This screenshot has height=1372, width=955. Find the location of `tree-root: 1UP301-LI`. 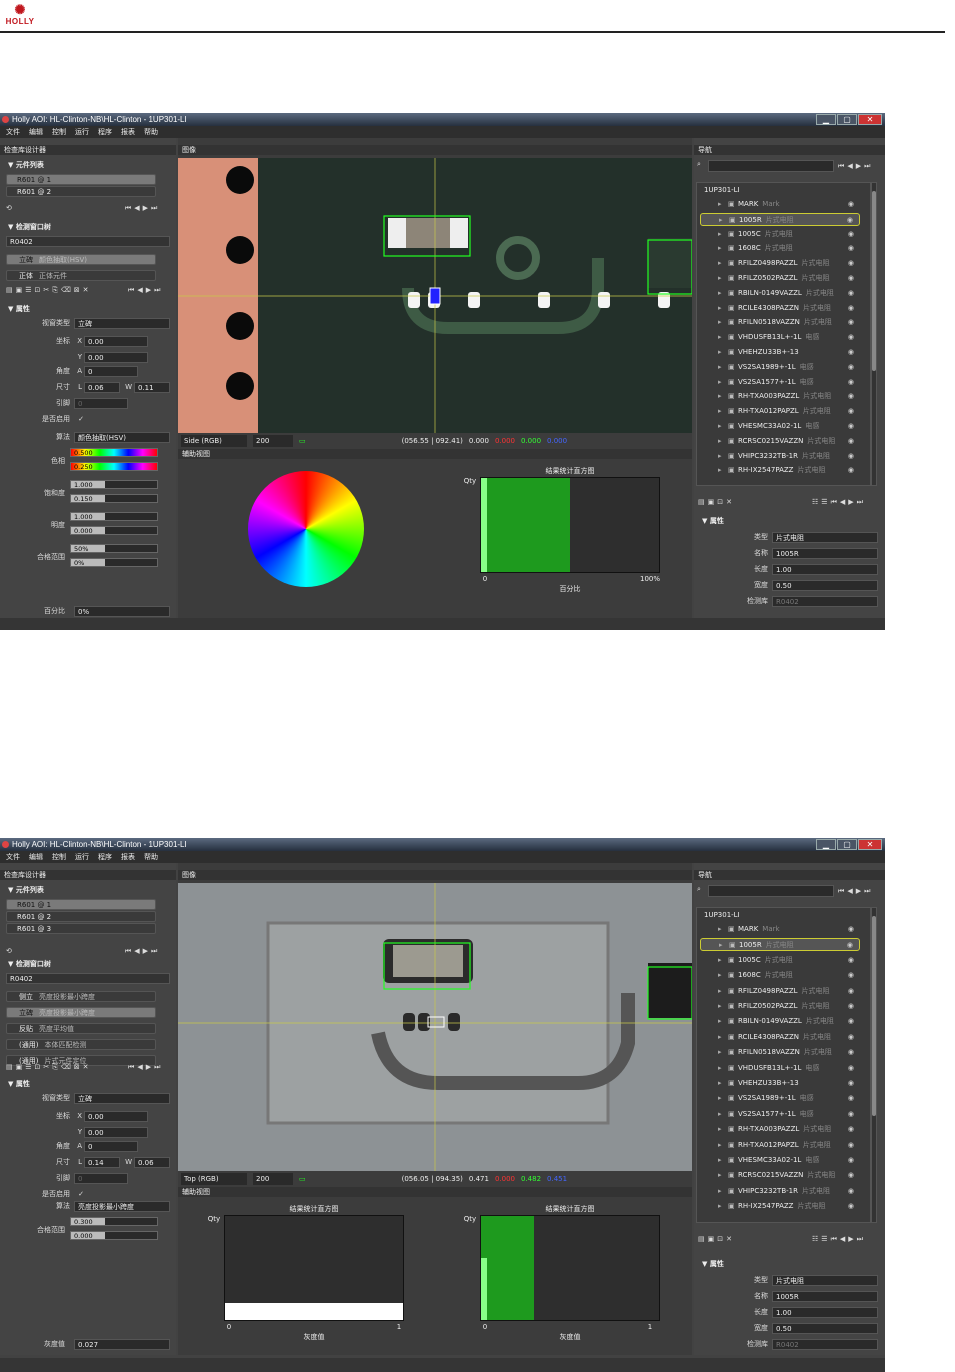

tree-root: 1UP301-LI is located at coordinates (722, 190).